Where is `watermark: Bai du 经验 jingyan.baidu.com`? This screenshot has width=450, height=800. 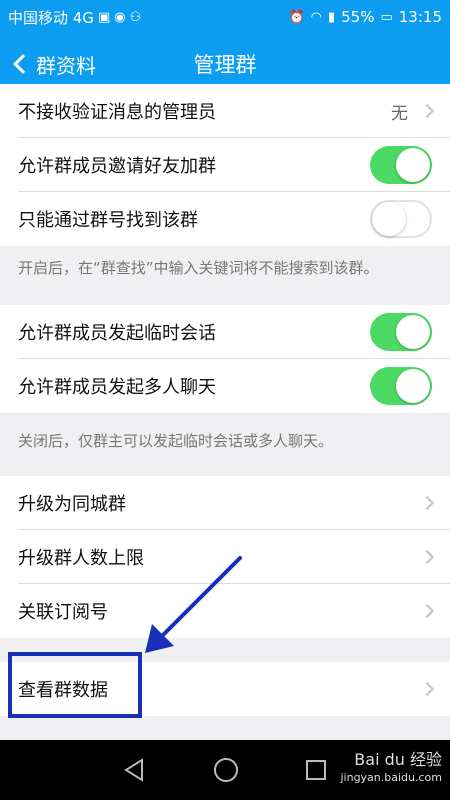
watermark: Bai du 经验 jingyan.baidu.com is located at coordinates (391, 769).